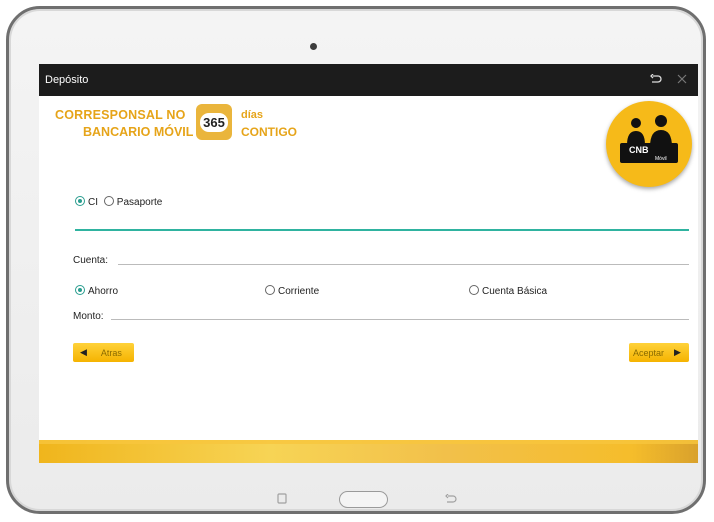  I want to click on camera-icon, so click(313, 46).